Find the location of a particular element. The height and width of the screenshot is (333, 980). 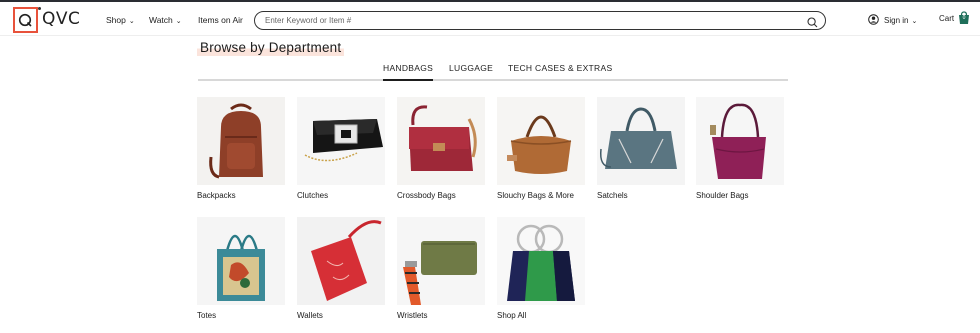

category-label: Crossbody Bags is located at coordinates (426, 195).